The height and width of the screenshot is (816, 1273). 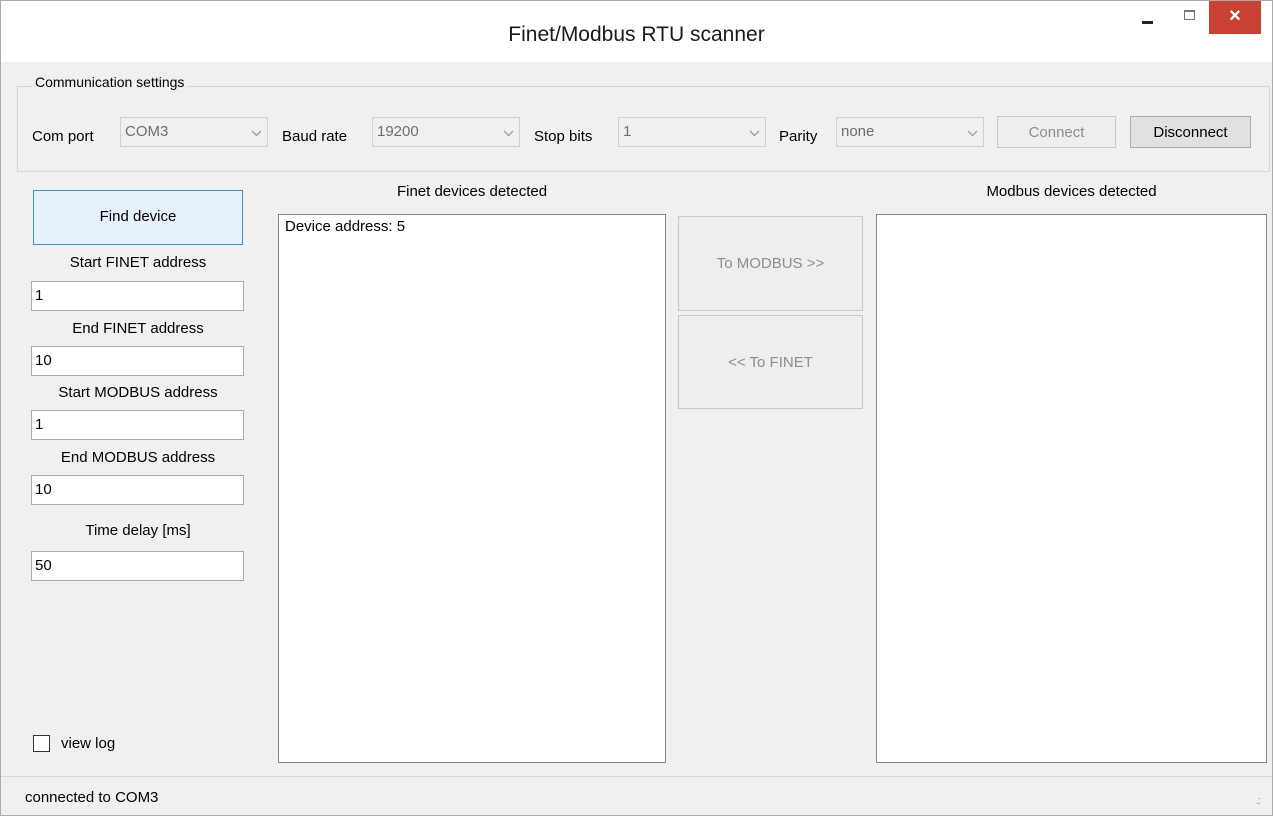 I want to click on parity-select: none, so click(x=910, y=132).